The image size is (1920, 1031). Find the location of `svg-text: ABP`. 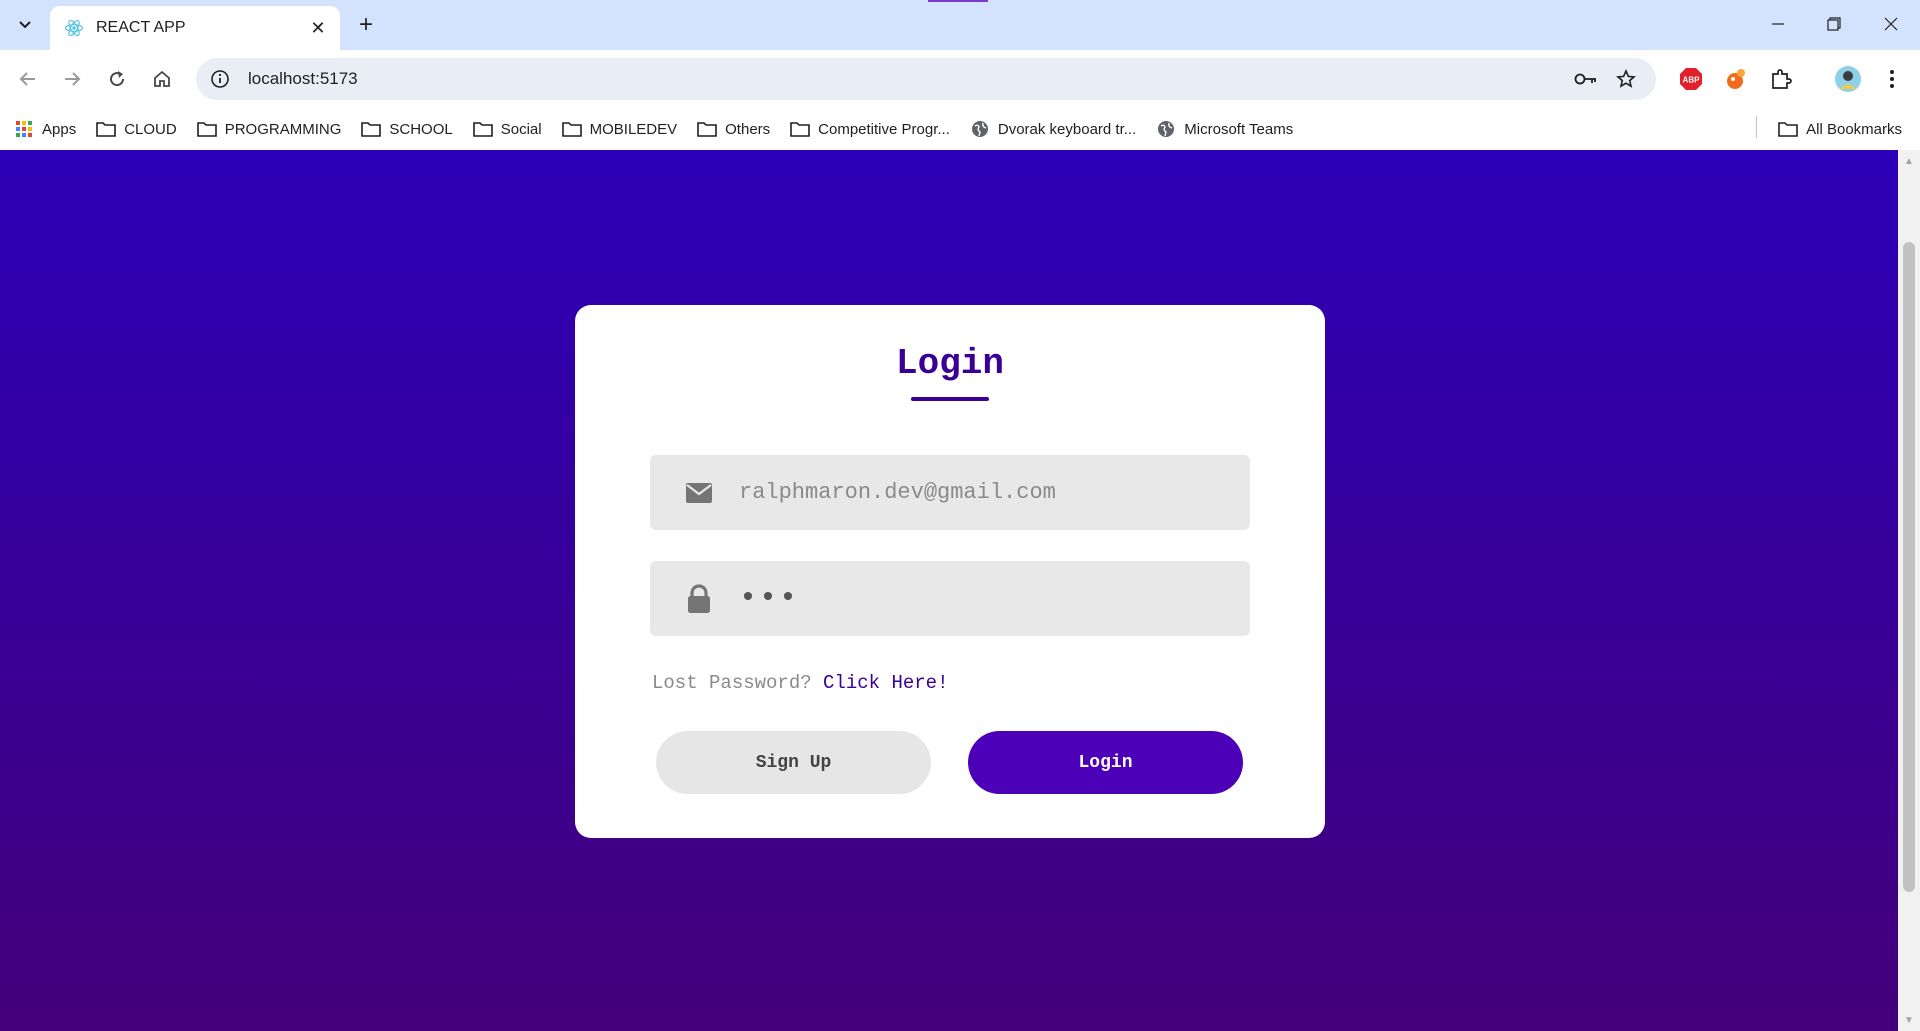

svg-text: ABP is located at coordinates (1692, 80).